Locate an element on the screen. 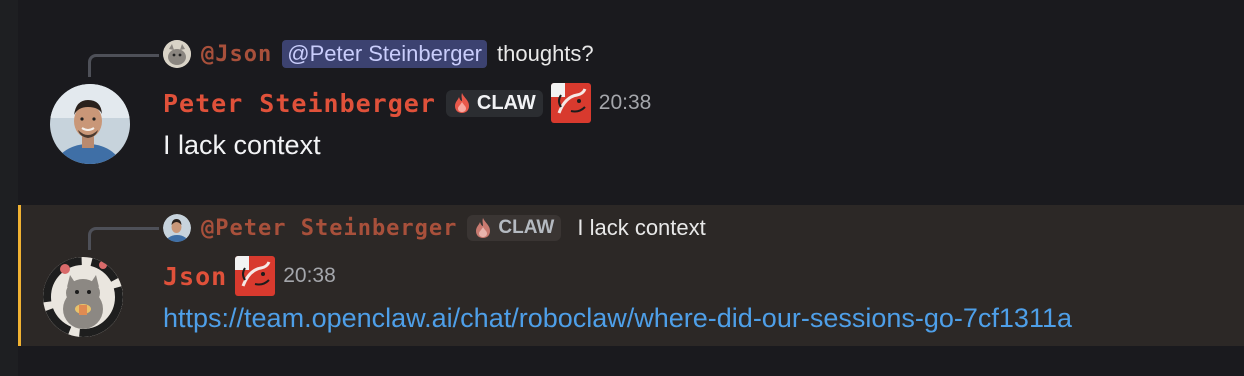 Image resolution: width=1244 pixels, height=376 pixels. channel-edge is located at coordinates (9, 188).